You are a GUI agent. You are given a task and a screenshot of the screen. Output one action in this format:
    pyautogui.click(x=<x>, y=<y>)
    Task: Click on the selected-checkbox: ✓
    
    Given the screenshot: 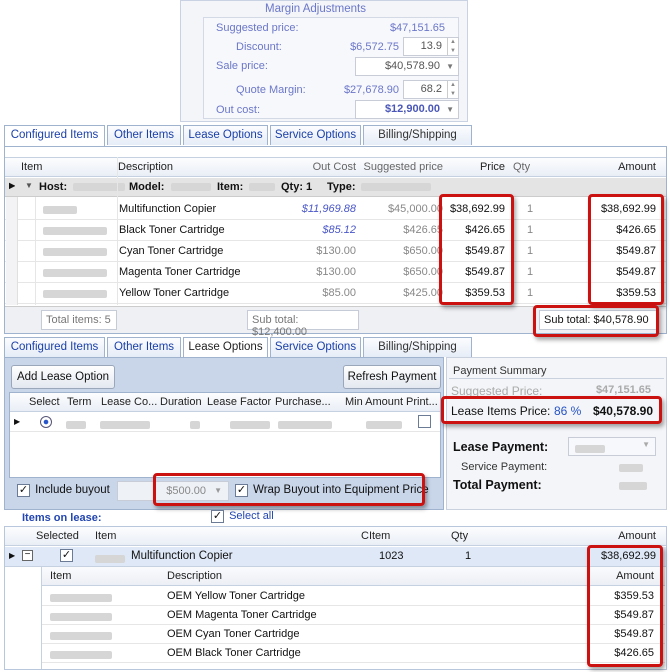 What is the action you would take?
    pyautogui.click(x=66, y=555)
    